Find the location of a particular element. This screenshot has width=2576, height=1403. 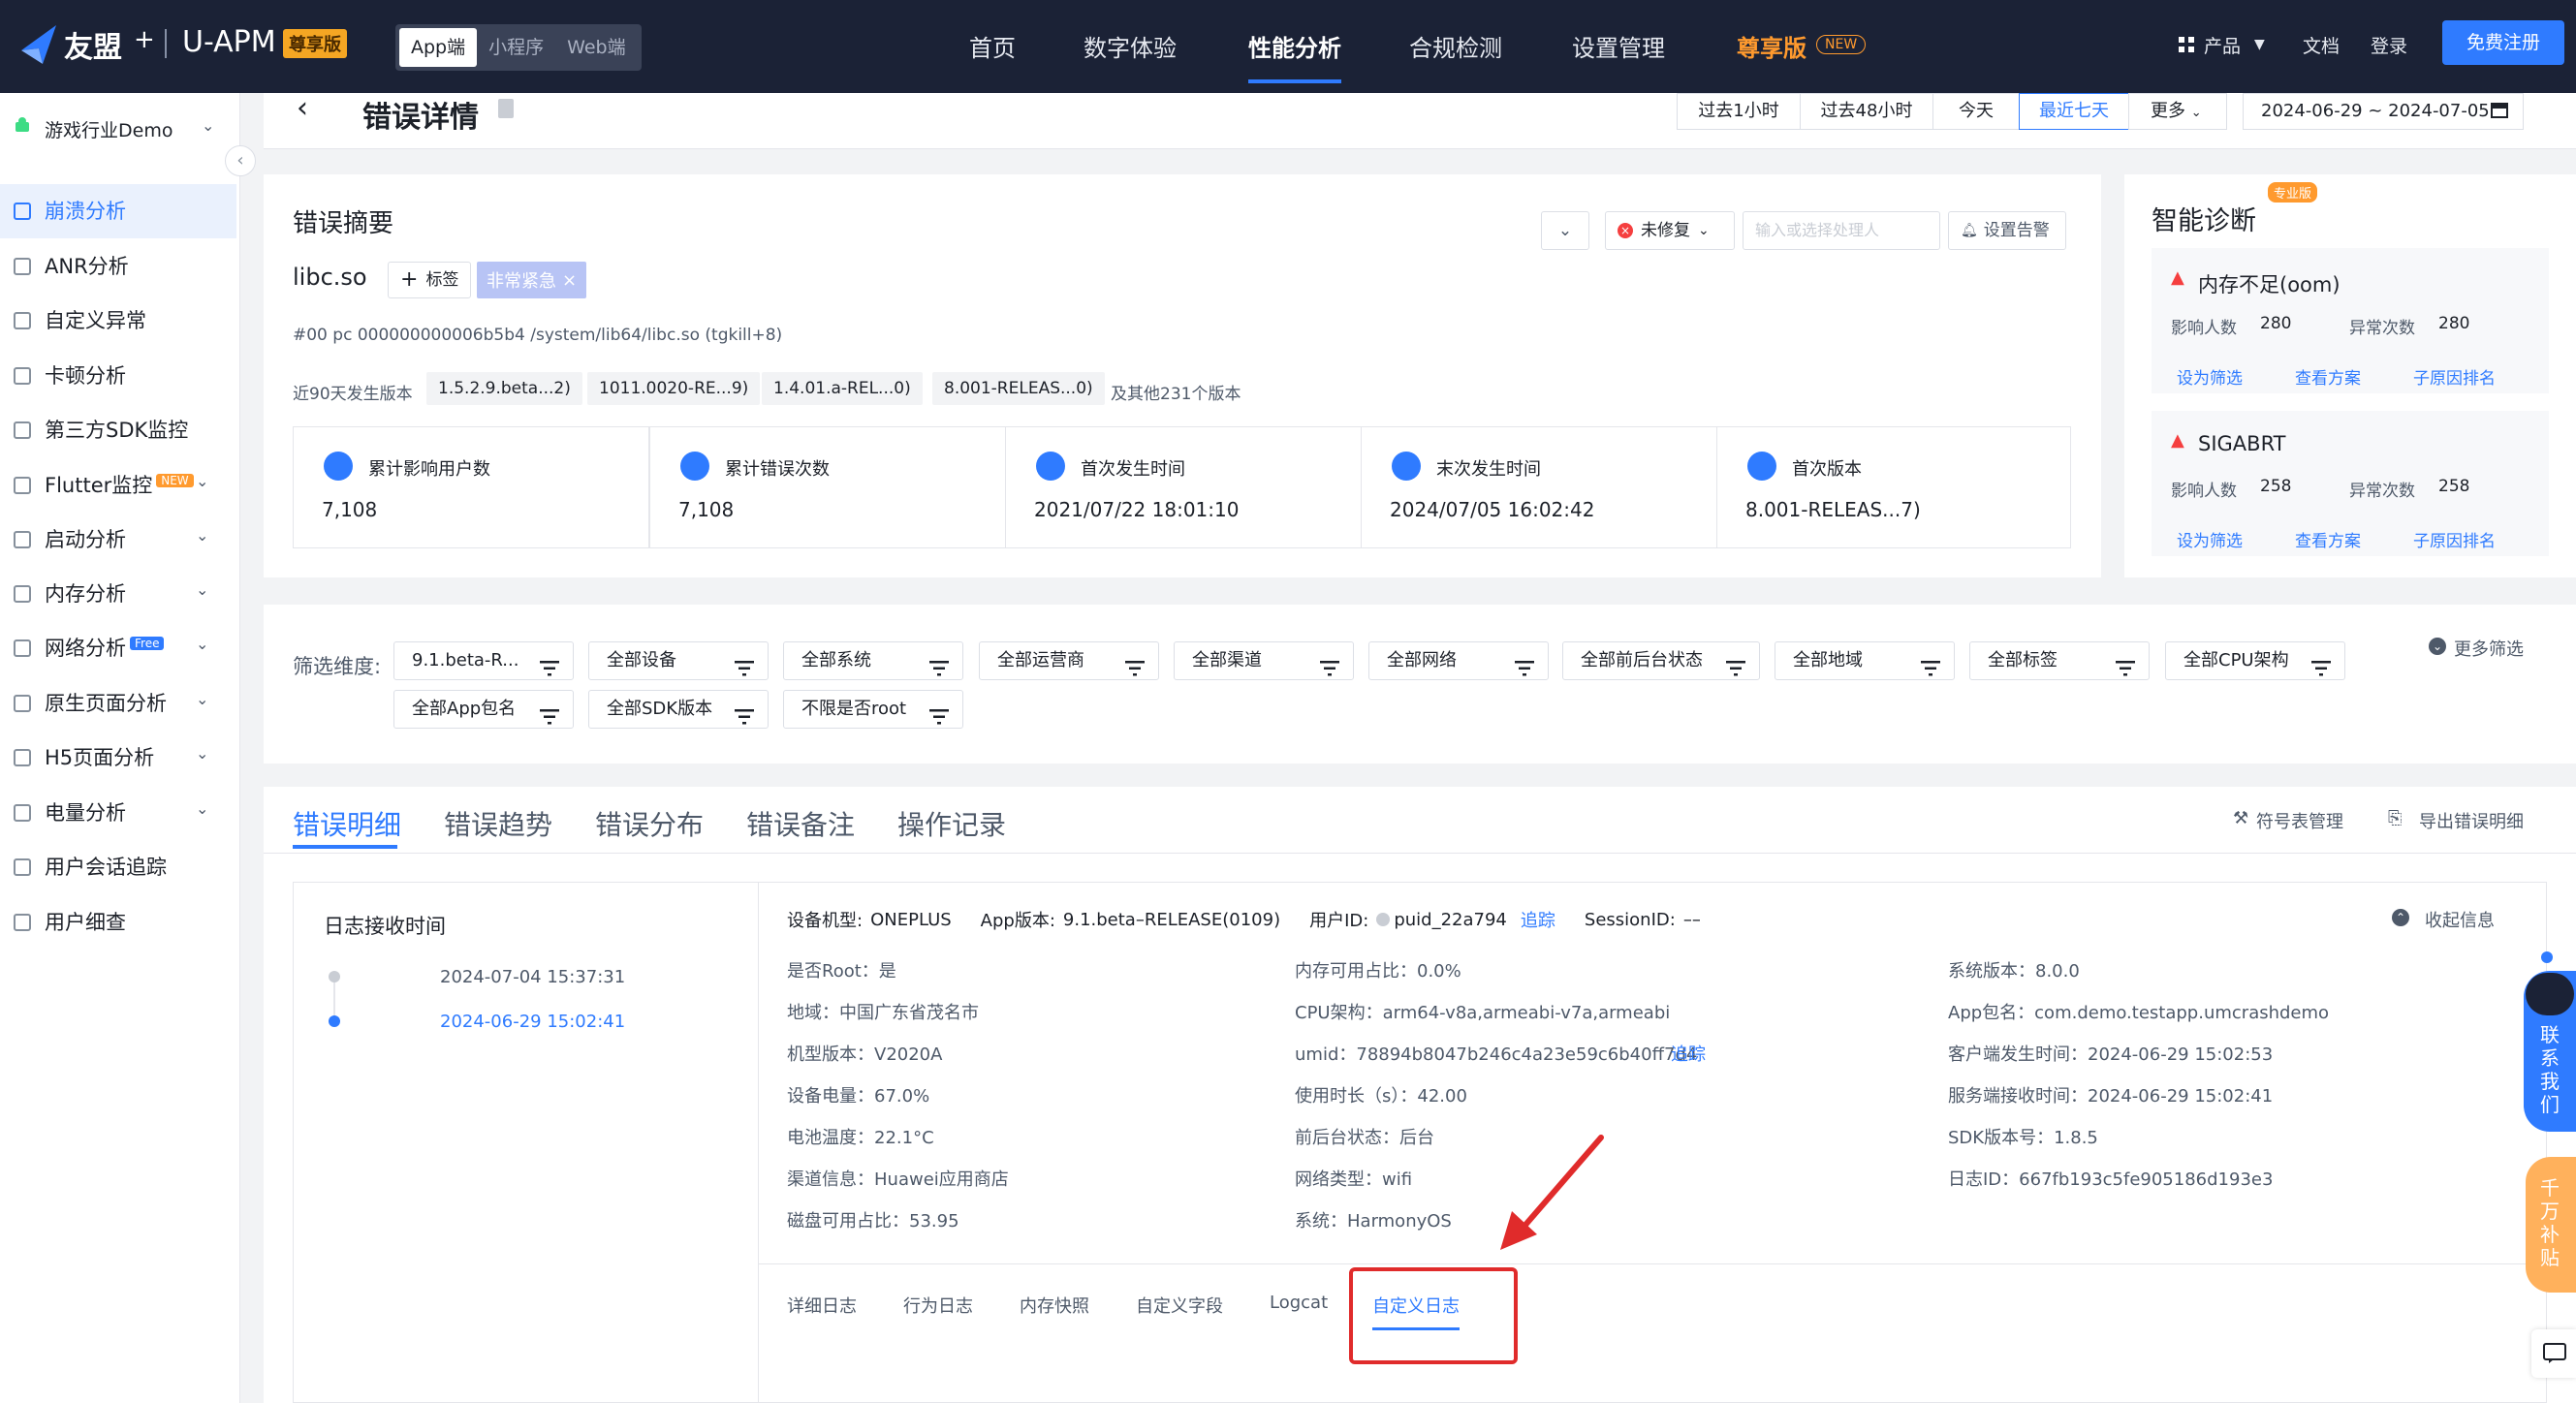

time-range-48h: 过去48小时 is located at coordinates (1866, 111).